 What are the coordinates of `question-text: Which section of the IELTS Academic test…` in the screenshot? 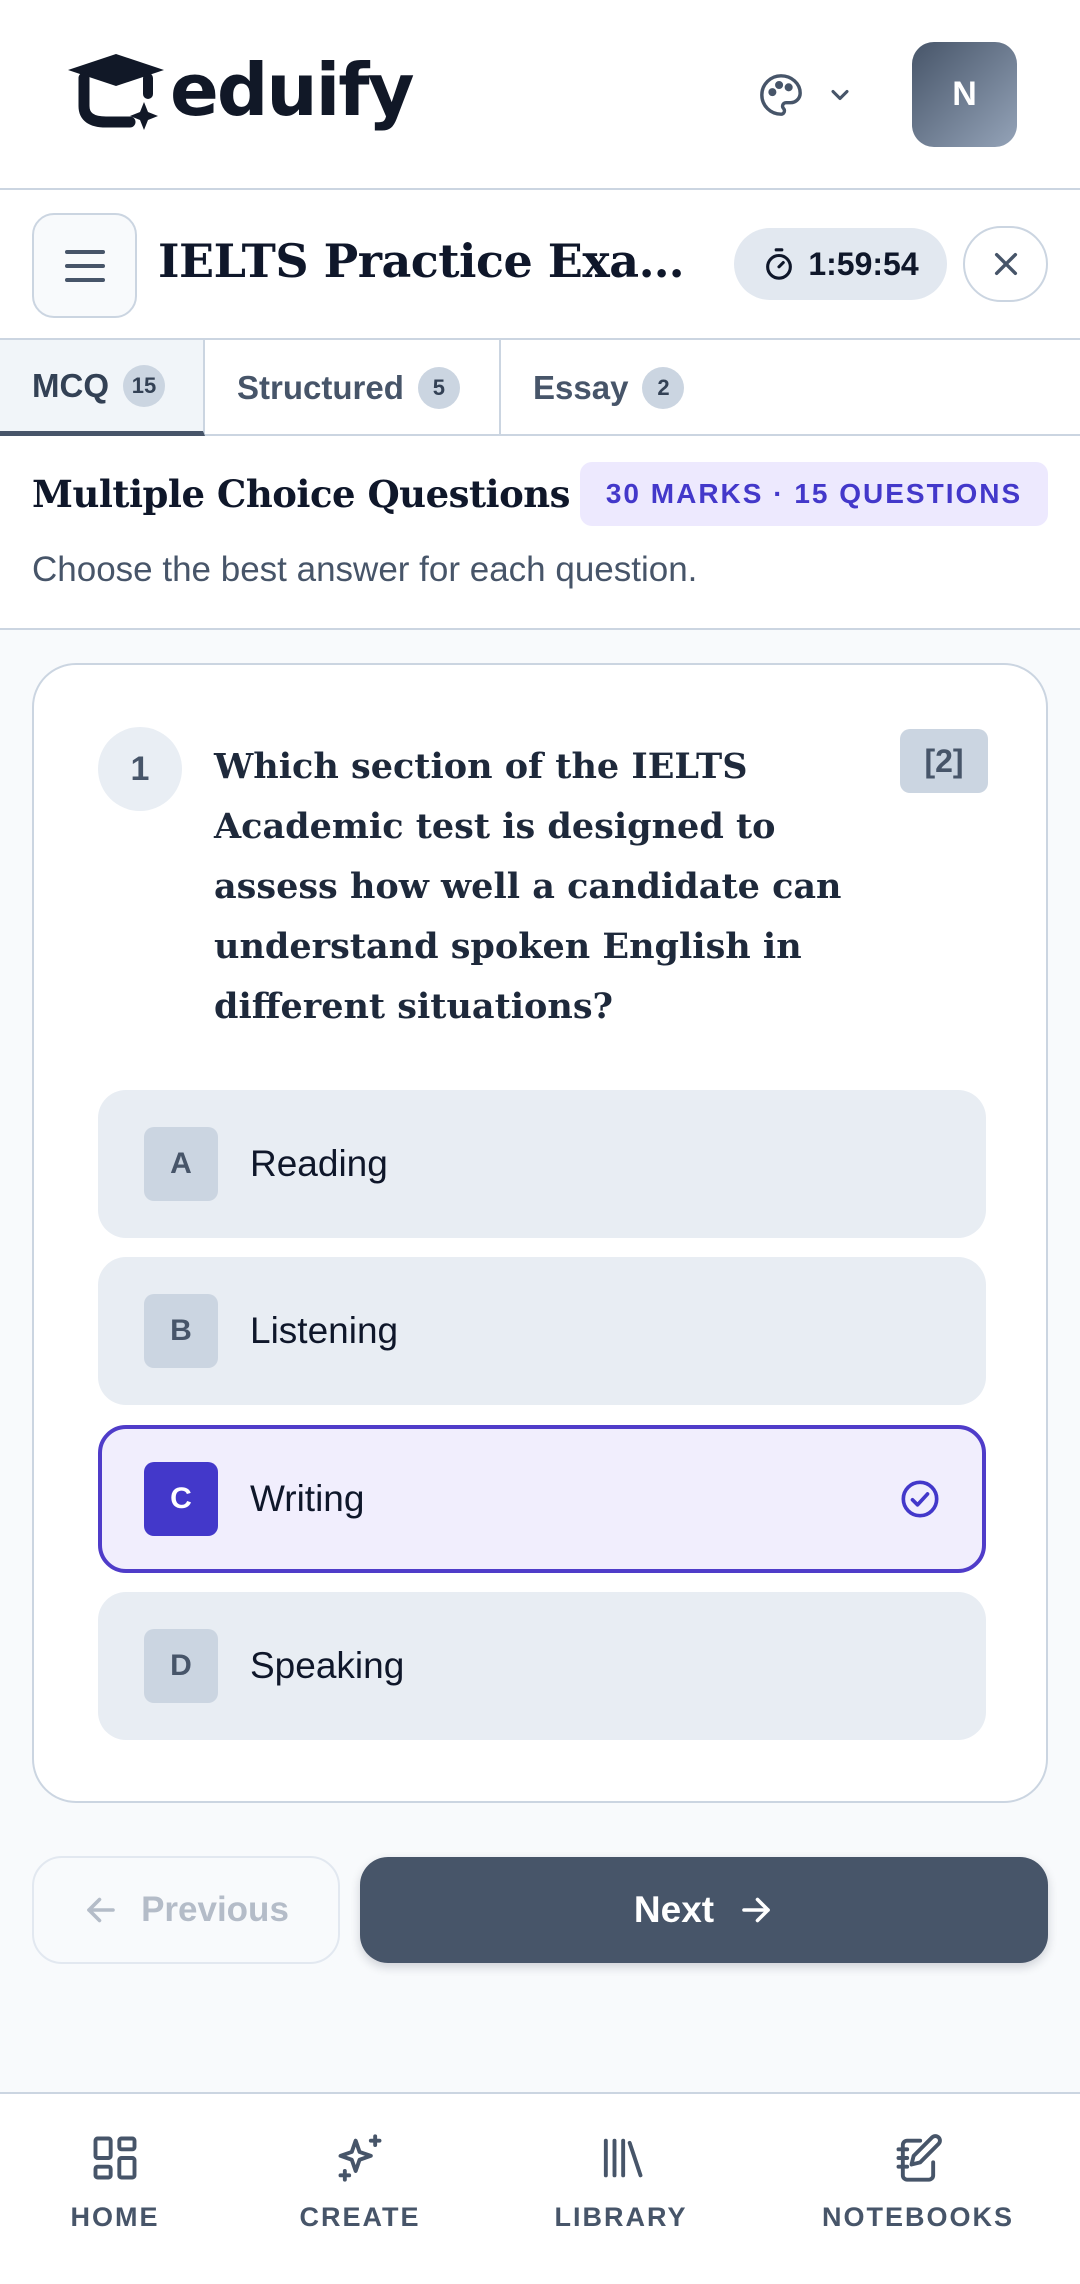 It's located at (528, 886).